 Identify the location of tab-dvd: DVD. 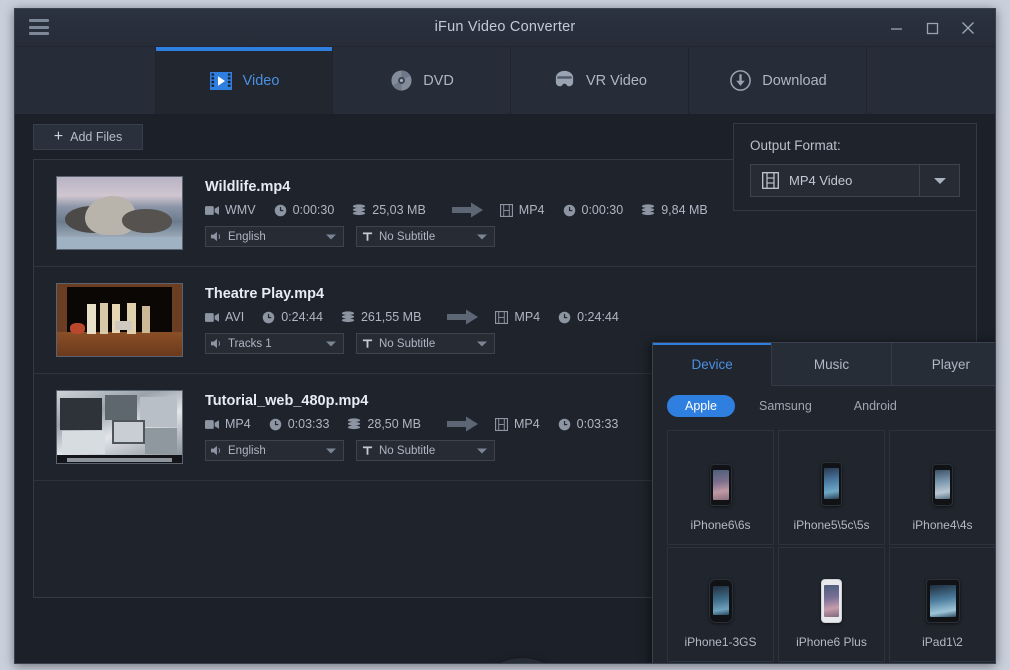
(422, 80).